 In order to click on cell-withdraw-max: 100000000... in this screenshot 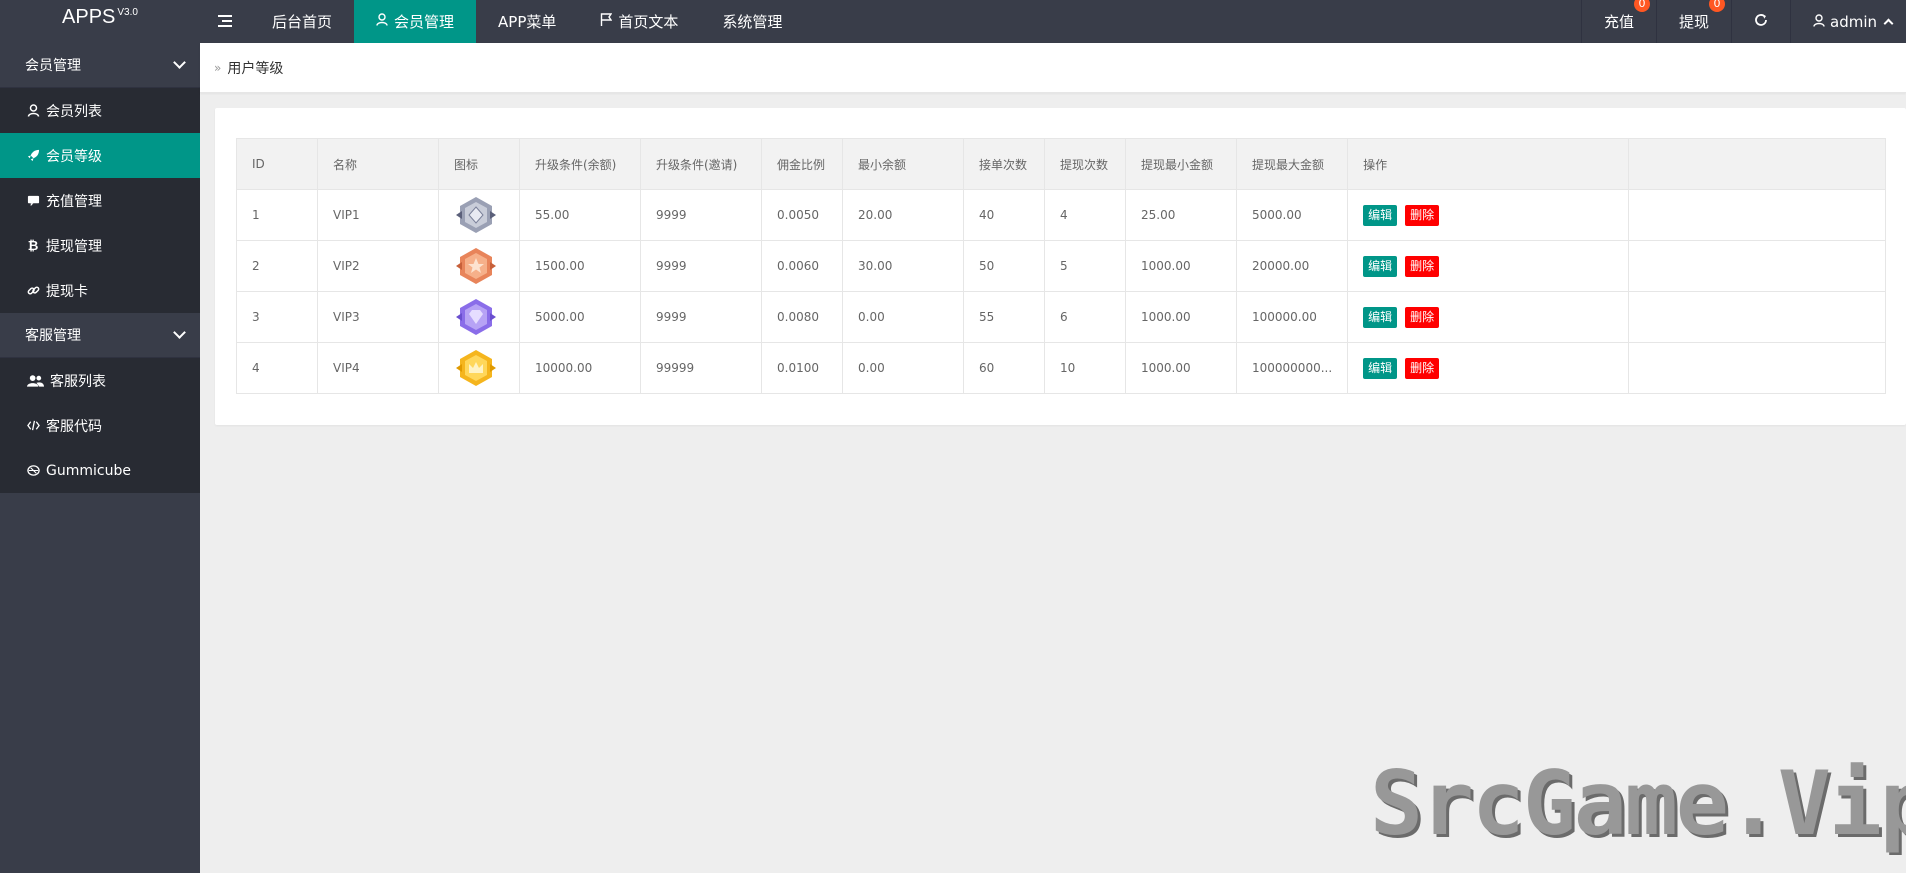, I will do `click(1292, 368)`.